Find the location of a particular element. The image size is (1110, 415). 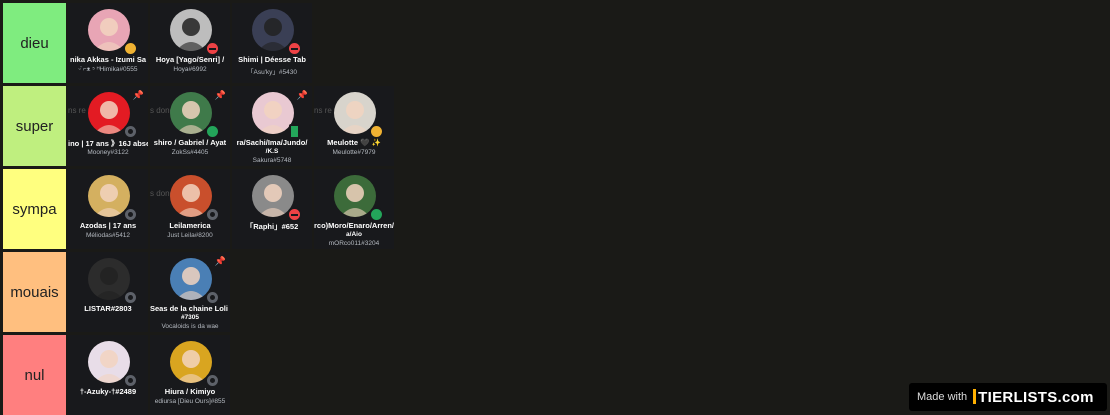

tier-label: nul is located at coordinates (34, 375).